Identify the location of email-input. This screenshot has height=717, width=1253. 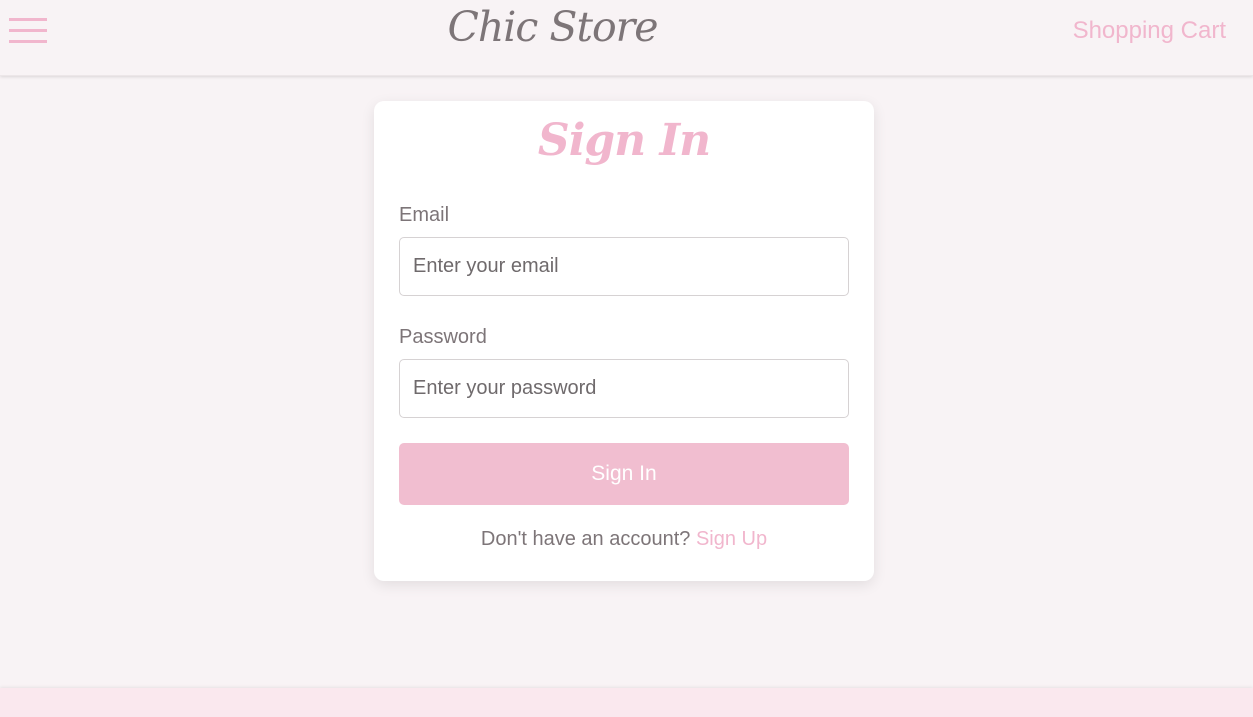
(624, 266).